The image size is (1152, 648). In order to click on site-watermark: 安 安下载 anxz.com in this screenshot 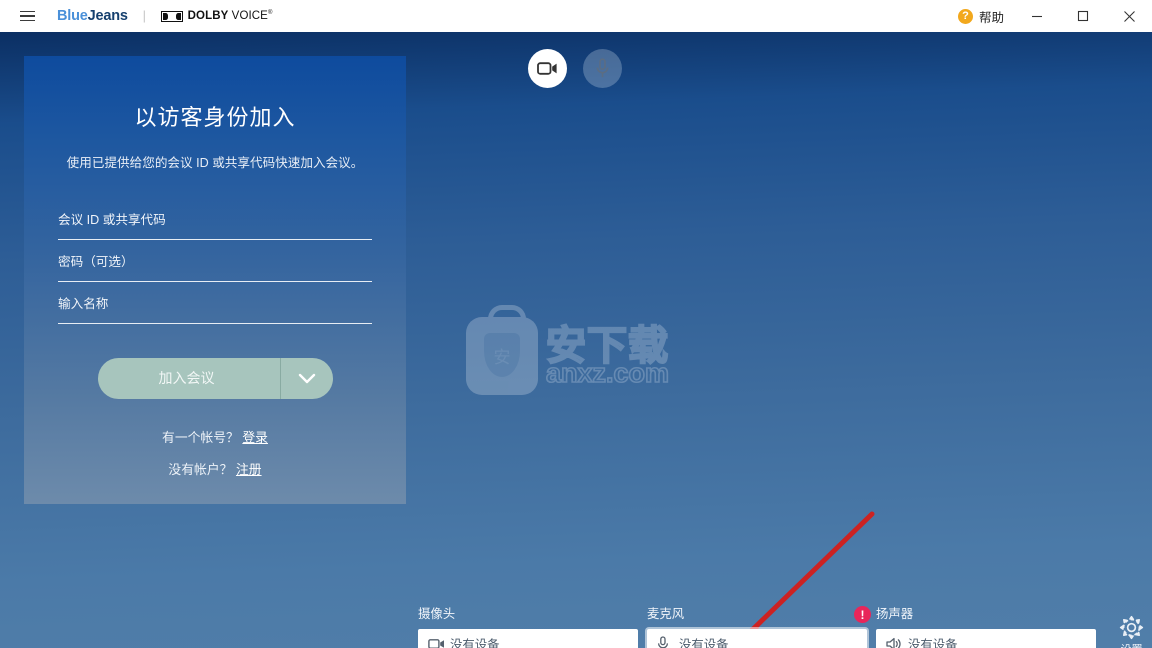, I will do `click(576, 353)`.